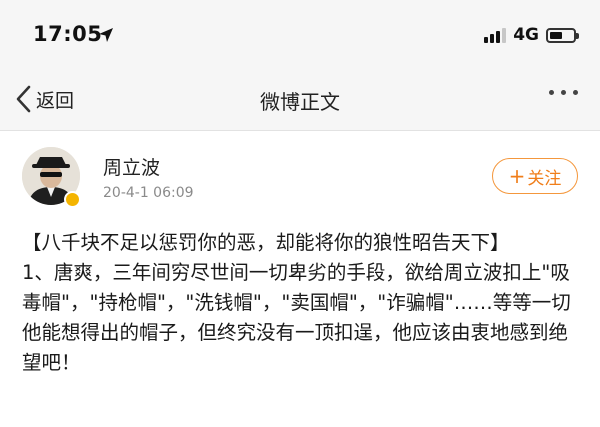 This screenshot has width=600, height=427. I want to click on nav-bar: 返回 微博正文, so click(300, 100).